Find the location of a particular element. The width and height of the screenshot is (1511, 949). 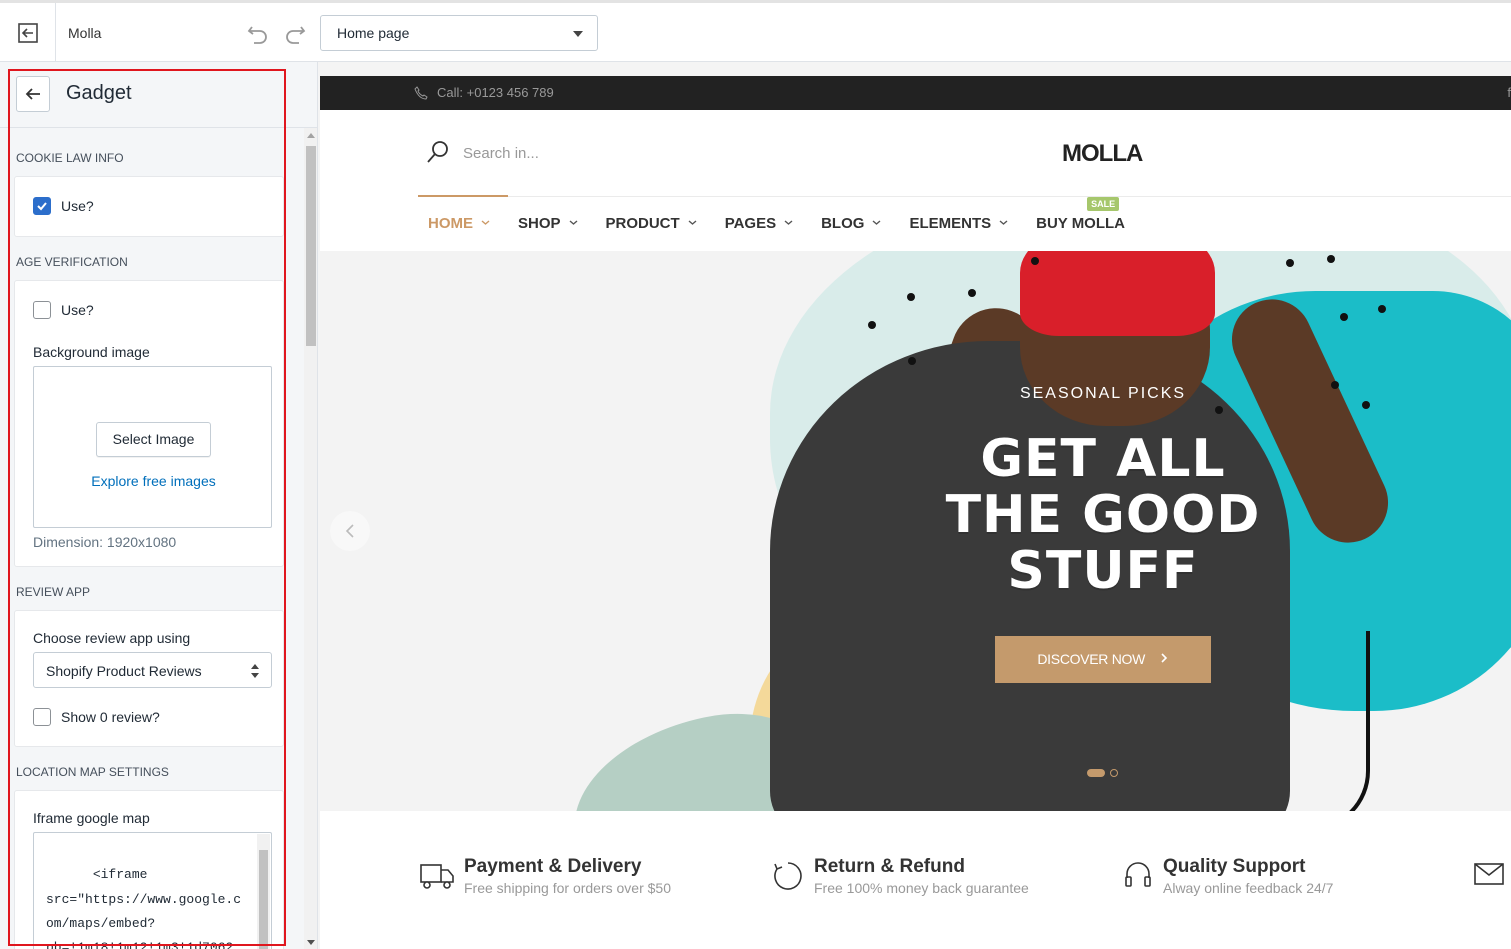

arrow-left-icon is located at coordinates (32, 94).